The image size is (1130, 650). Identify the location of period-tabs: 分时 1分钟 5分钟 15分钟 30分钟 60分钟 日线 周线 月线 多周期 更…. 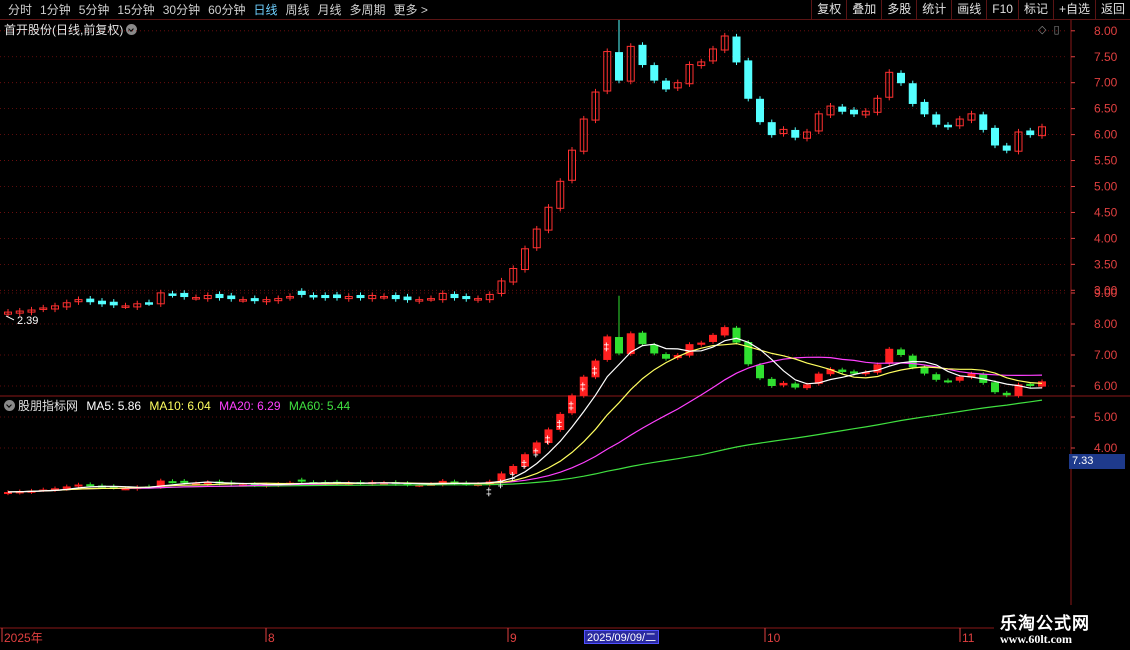
(218, 10).